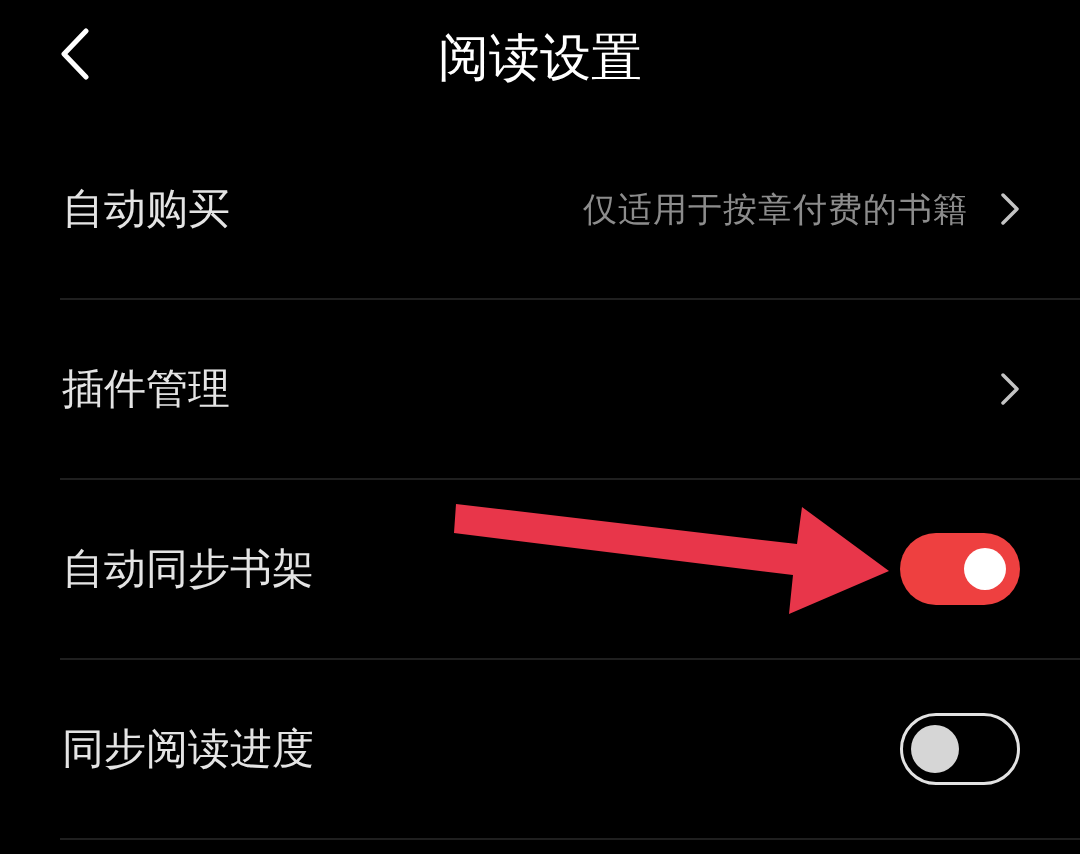 This screenshot has width=1080, height=854. I want to click on setting-label: 插件管理, so click(146, 389).